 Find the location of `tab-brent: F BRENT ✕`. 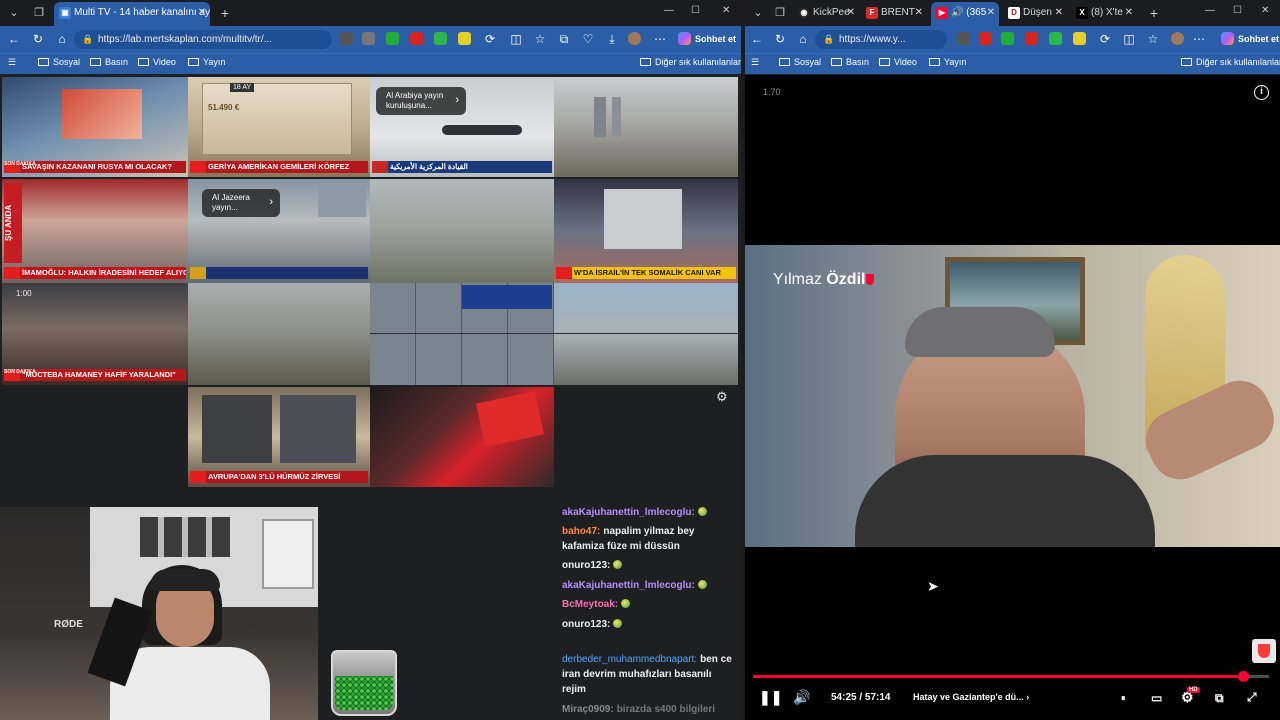

tab-brent: F BRENT ✕ is located at coordinates (894, 14).